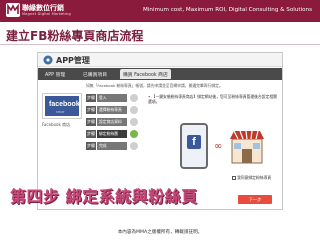 This screenshot has height=240, width=320. Describe the element at coordinates (91, 101) in the screenshot. I see `step-number: 步驟 1` at that location.